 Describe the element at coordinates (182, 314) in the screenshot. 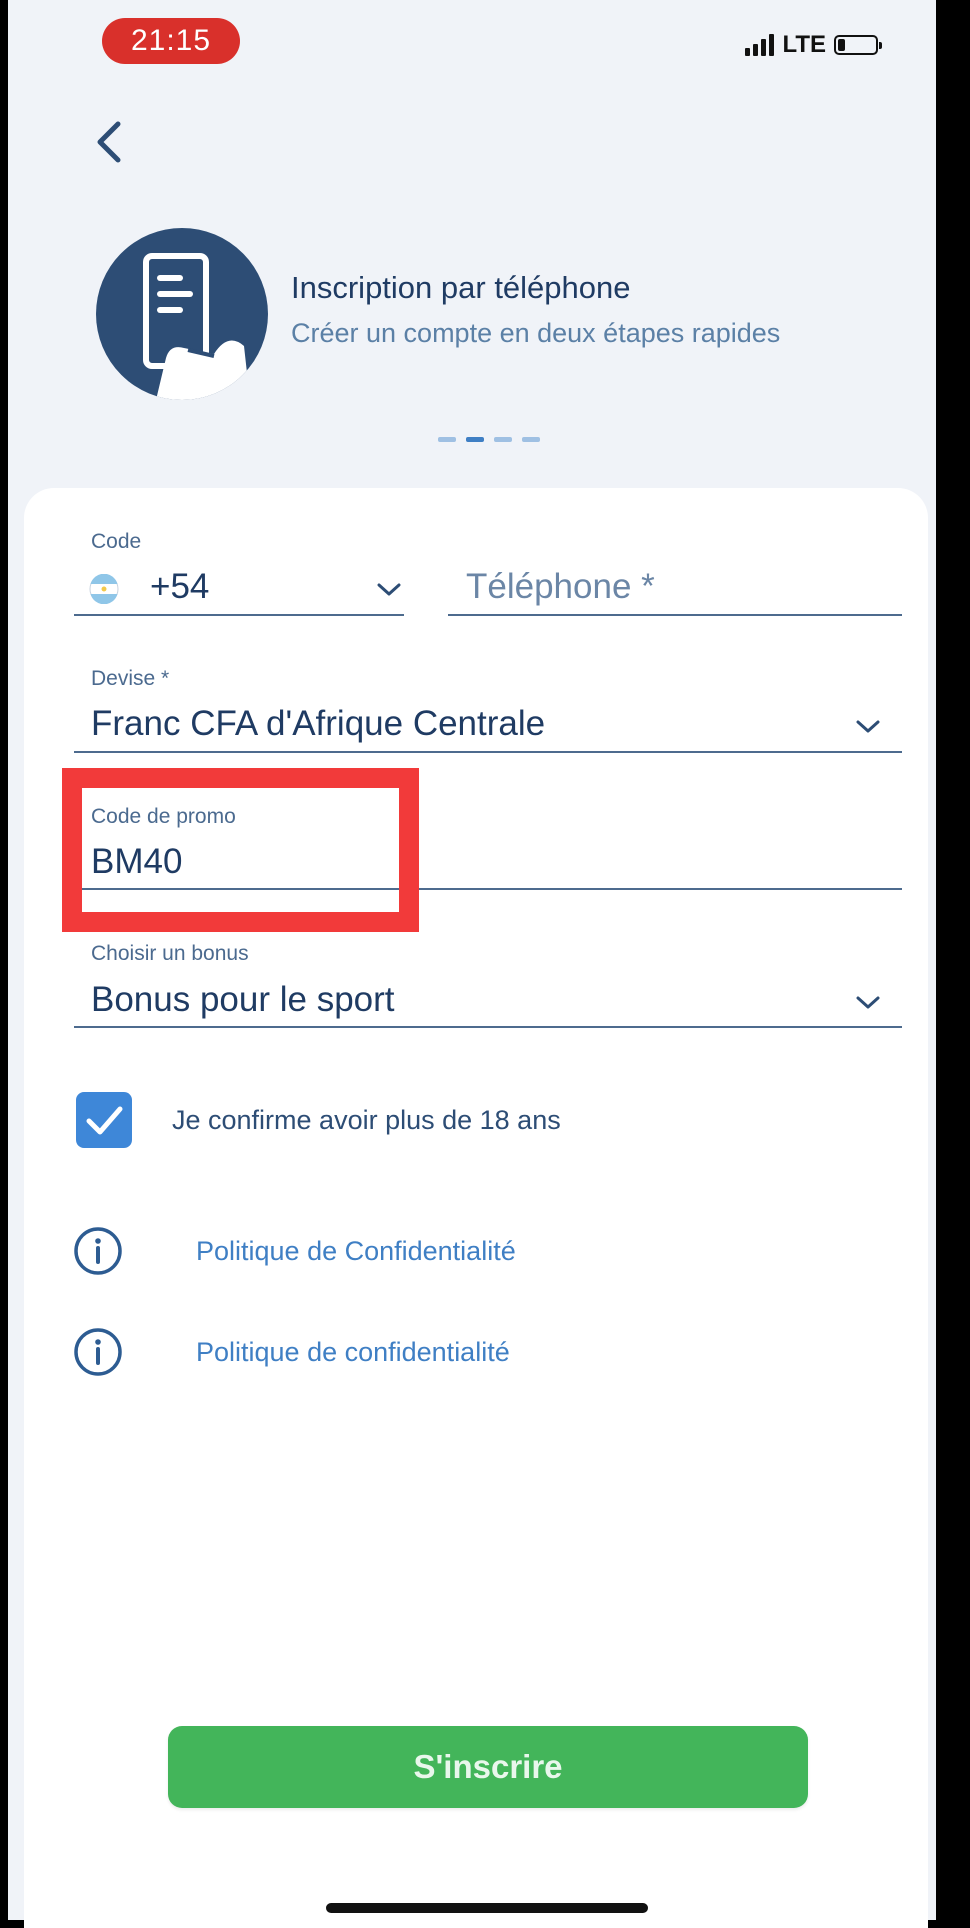

I see `phone-hand-icon` at that location.